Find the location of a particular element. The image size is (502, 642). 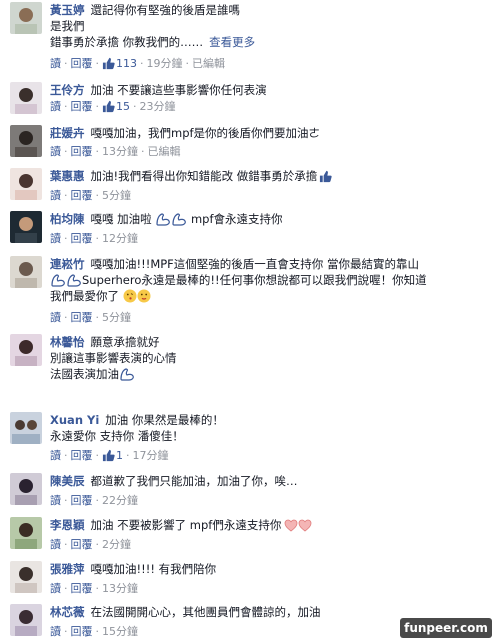

like-count: 113 is located at coordinates (126, 63).